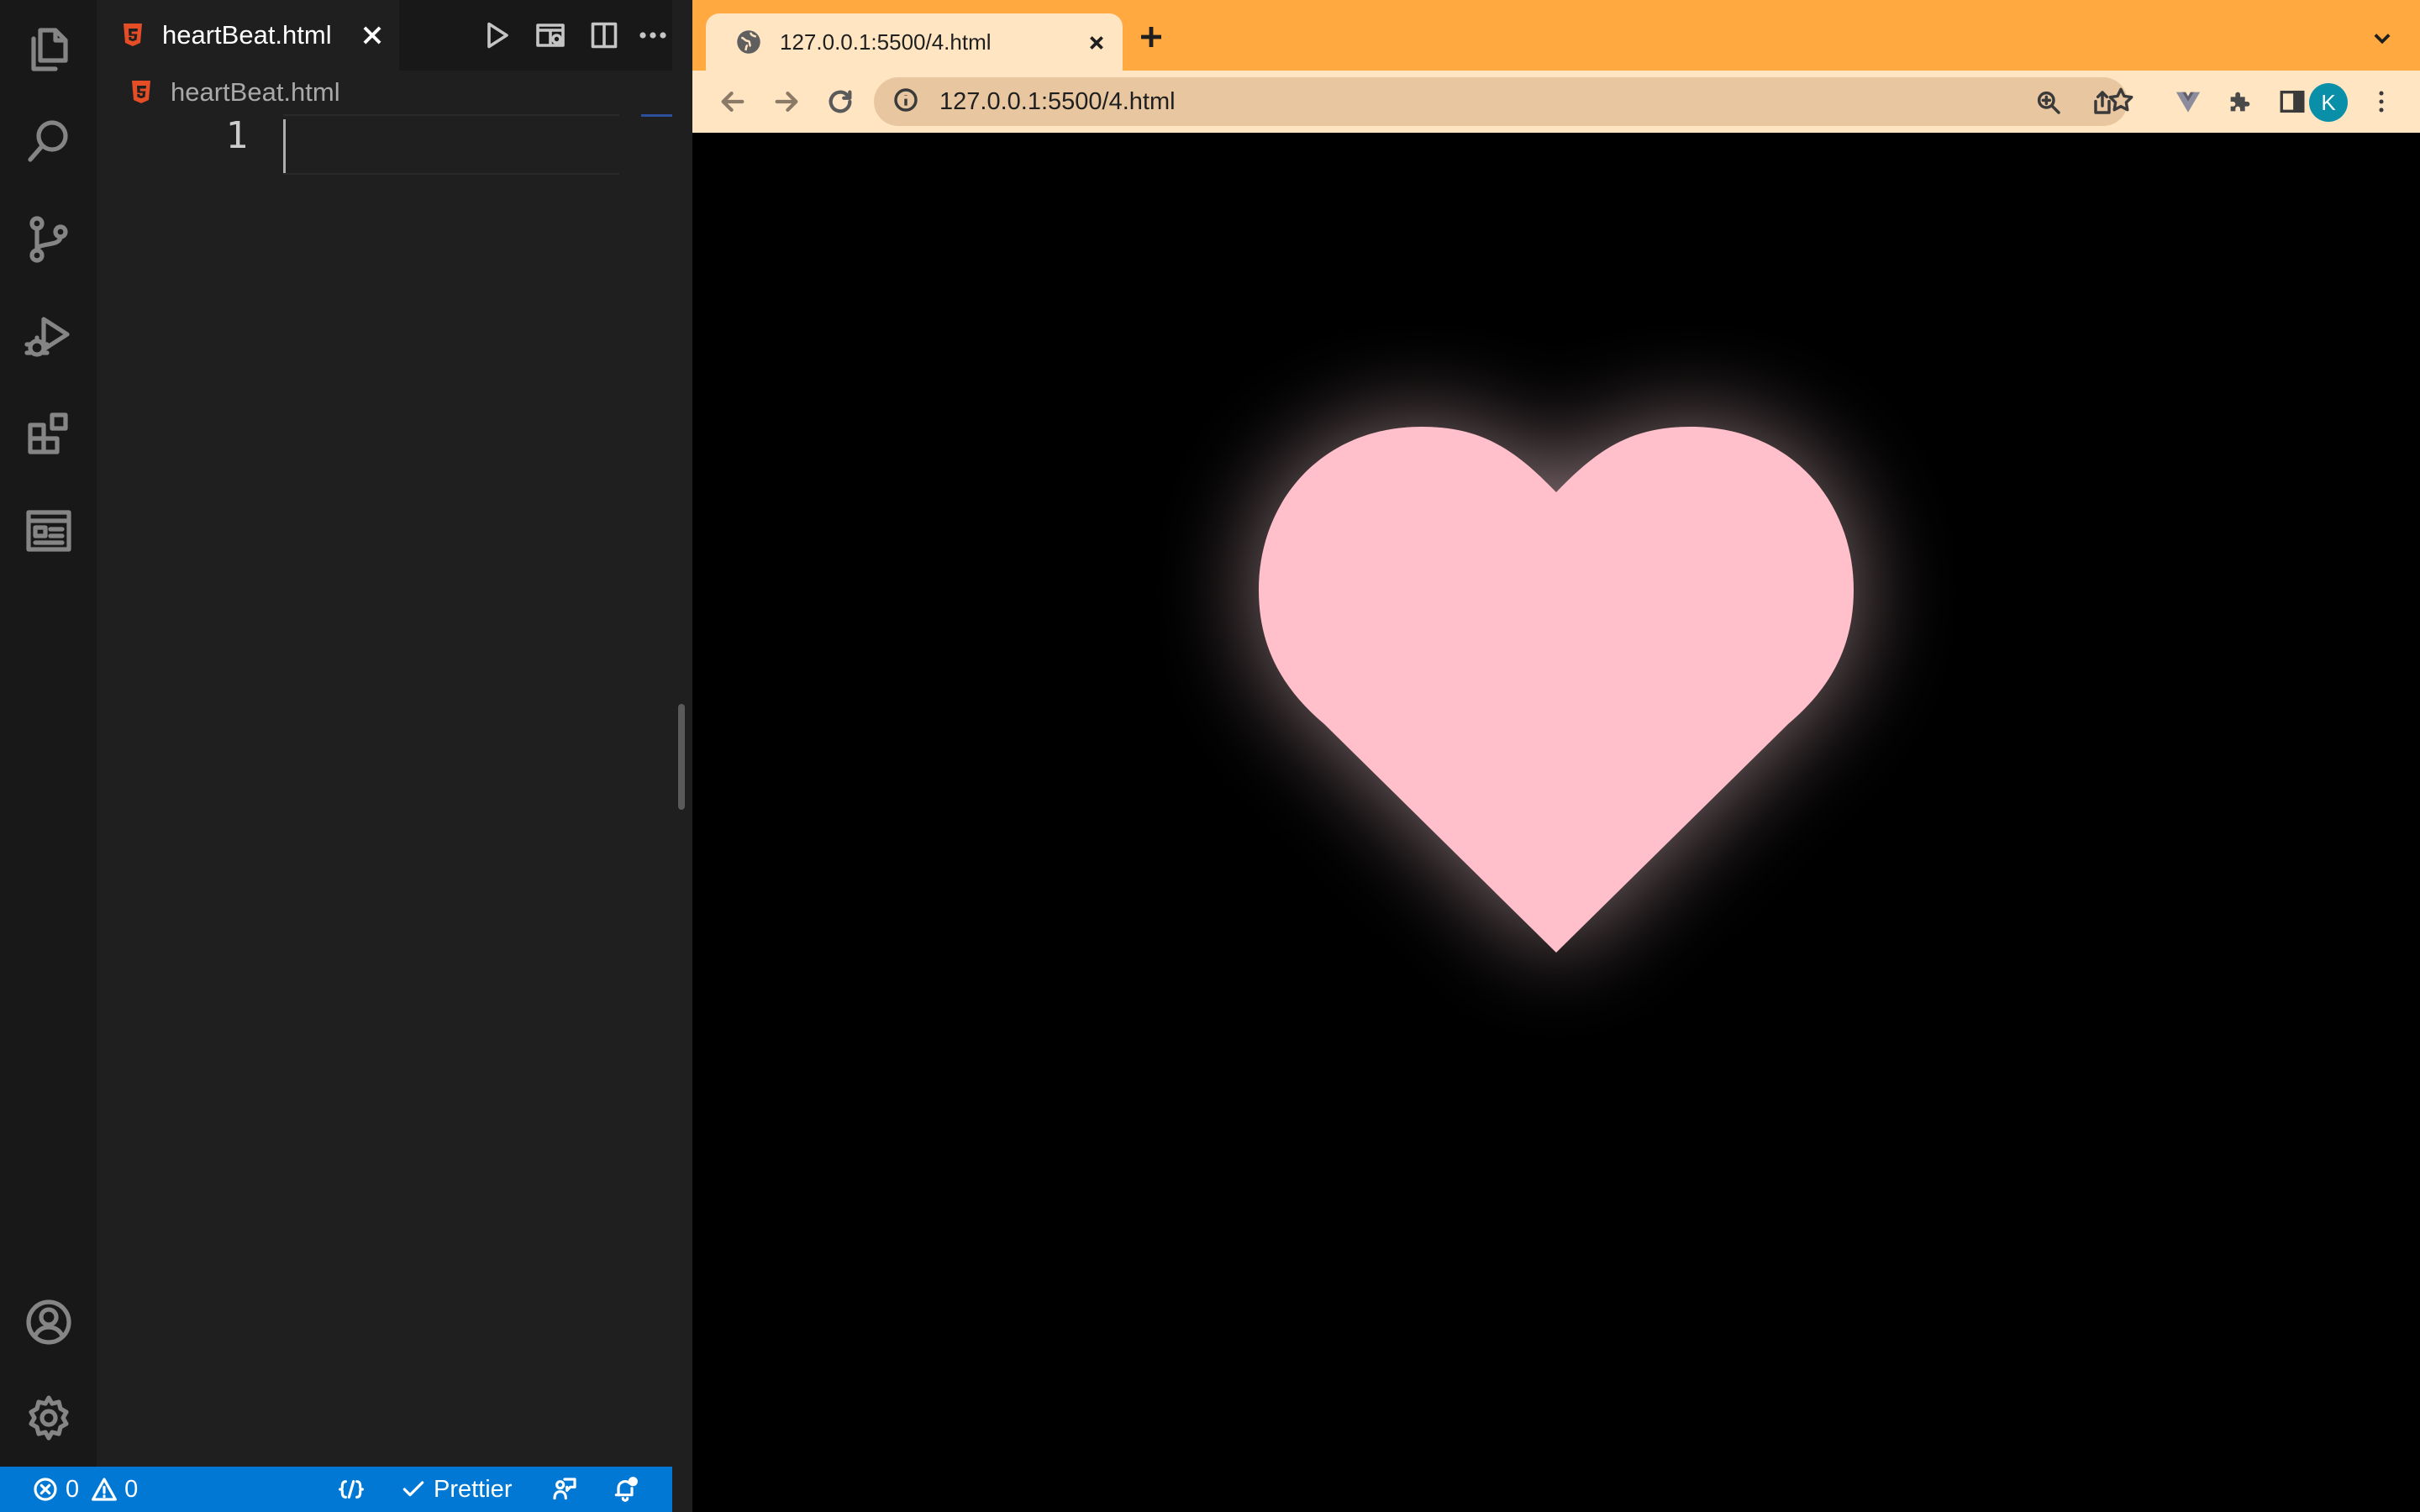 The height and width of the screenshot is (1512, 2420). I want to click on code-editor-line, so click(451, 144).